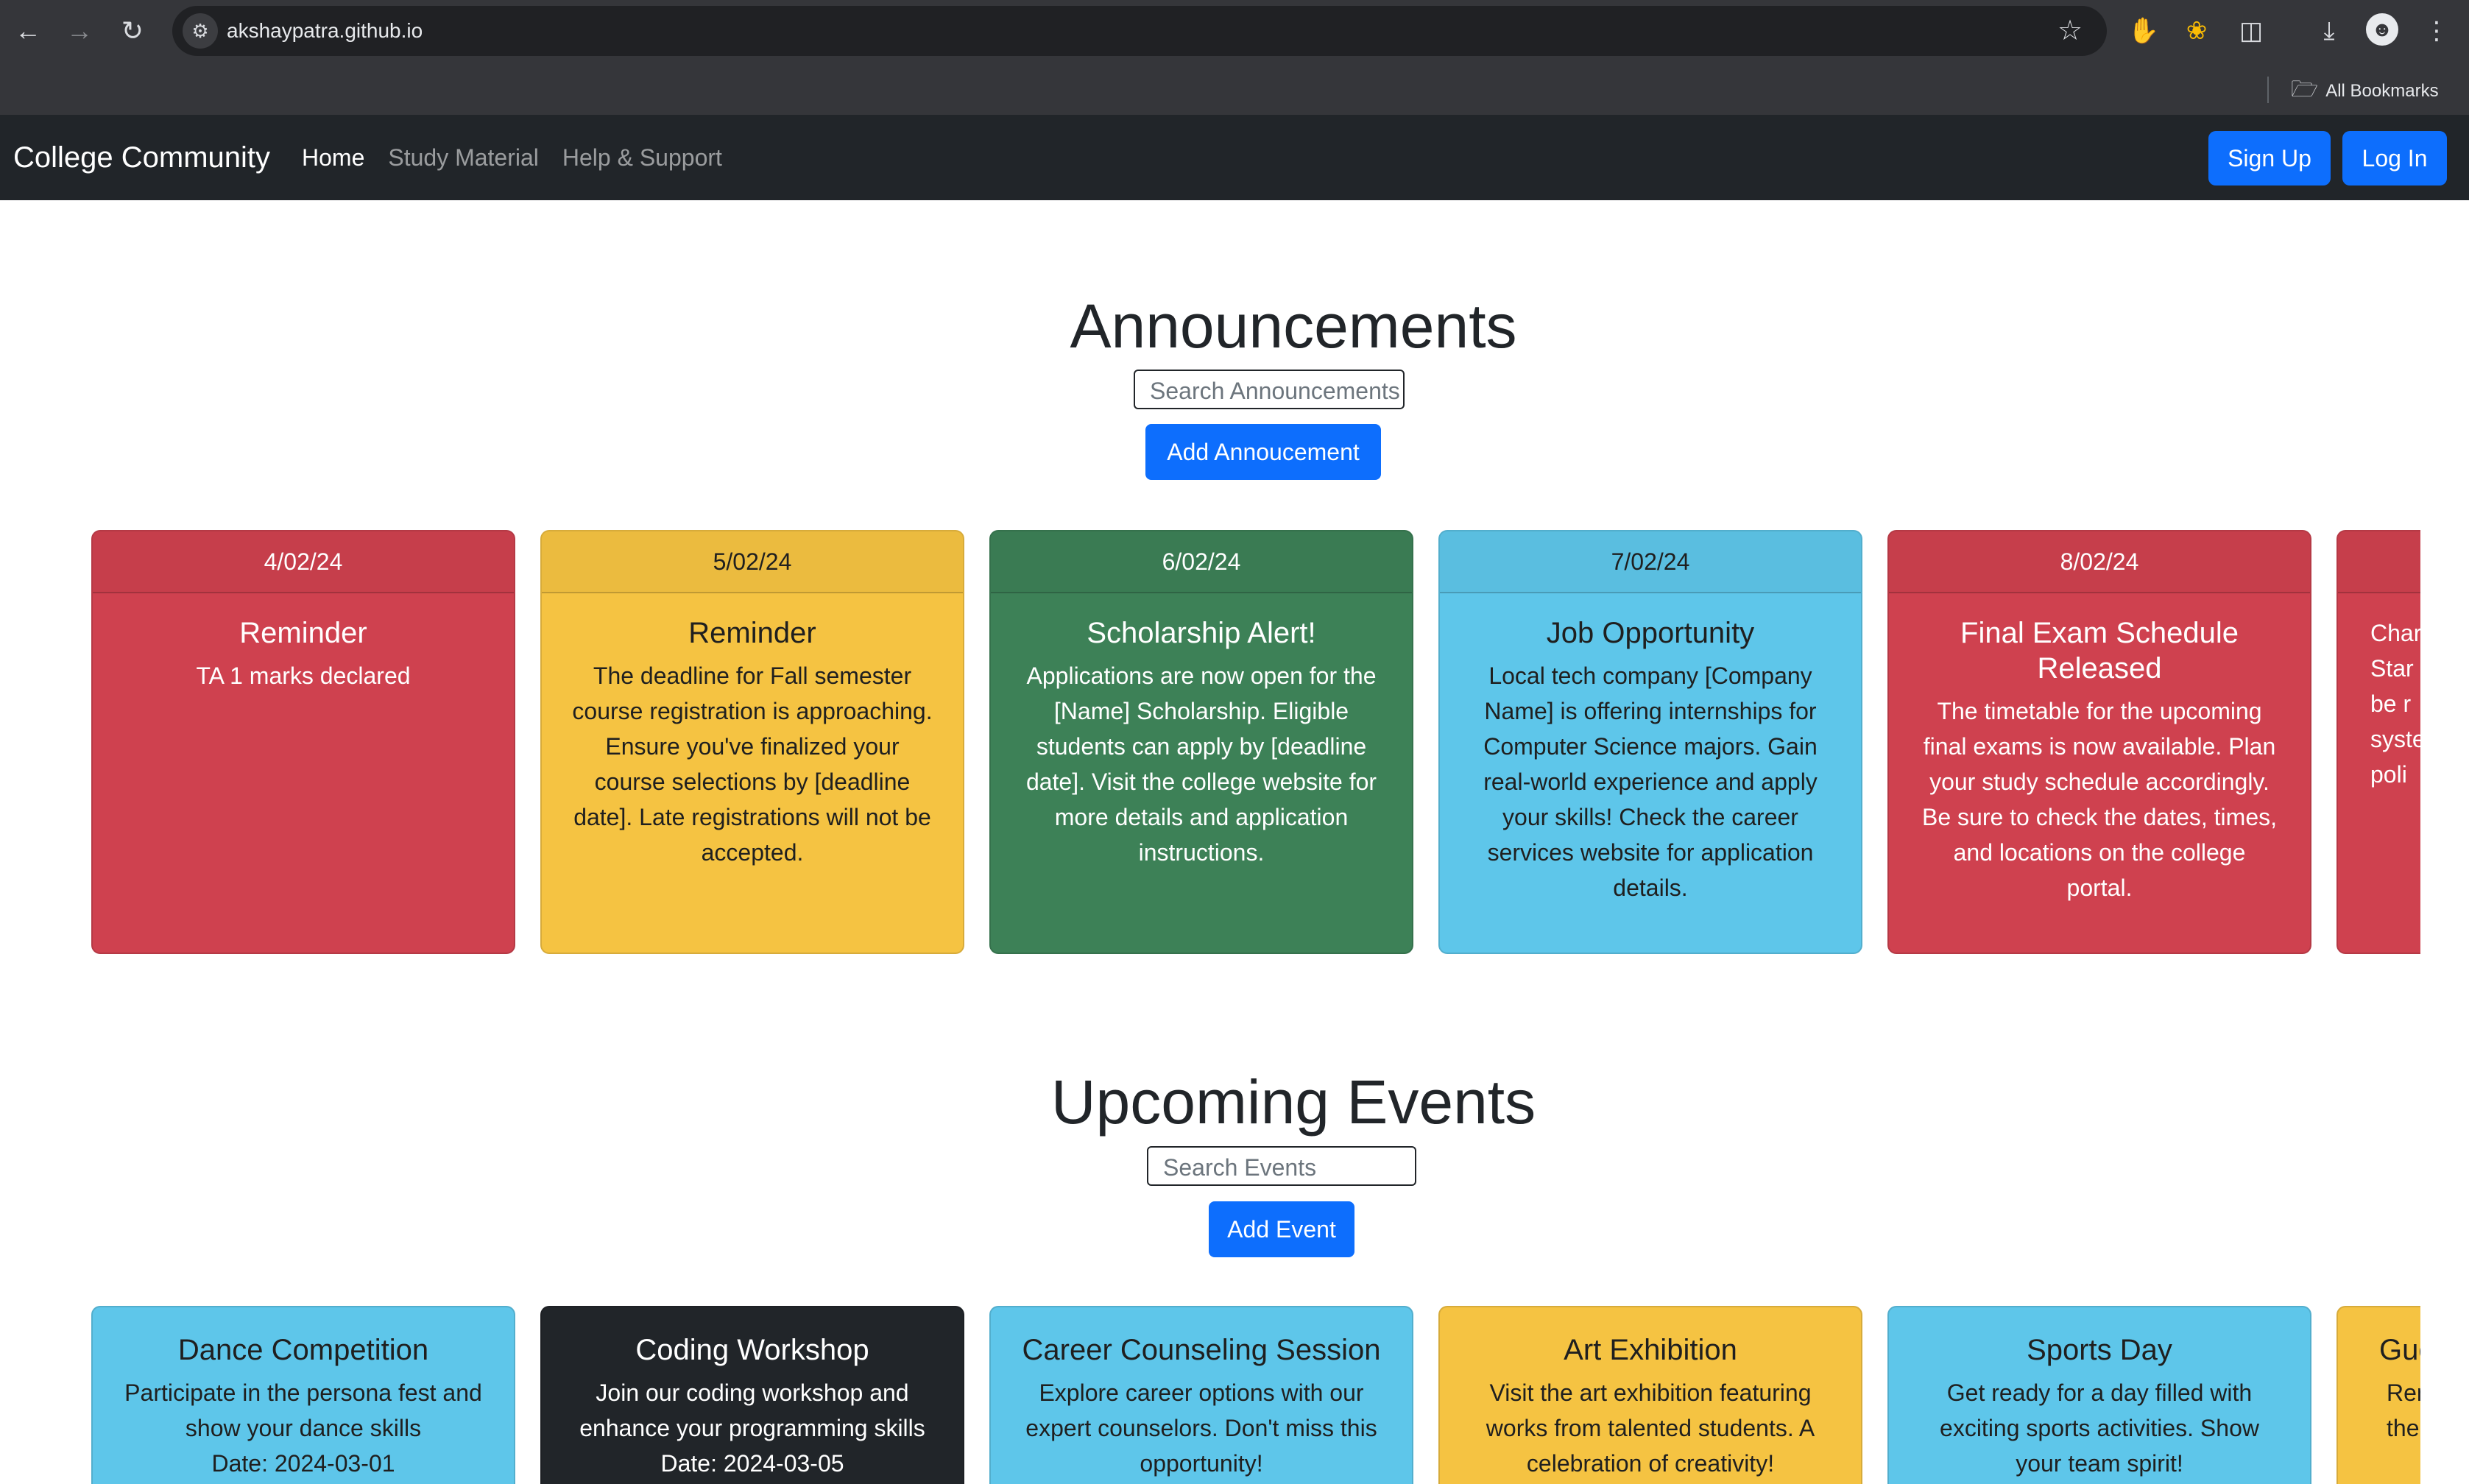 The image size is (2469, 1484). I want to click on more-menu-icon: ⋮, so click(2436, 31).